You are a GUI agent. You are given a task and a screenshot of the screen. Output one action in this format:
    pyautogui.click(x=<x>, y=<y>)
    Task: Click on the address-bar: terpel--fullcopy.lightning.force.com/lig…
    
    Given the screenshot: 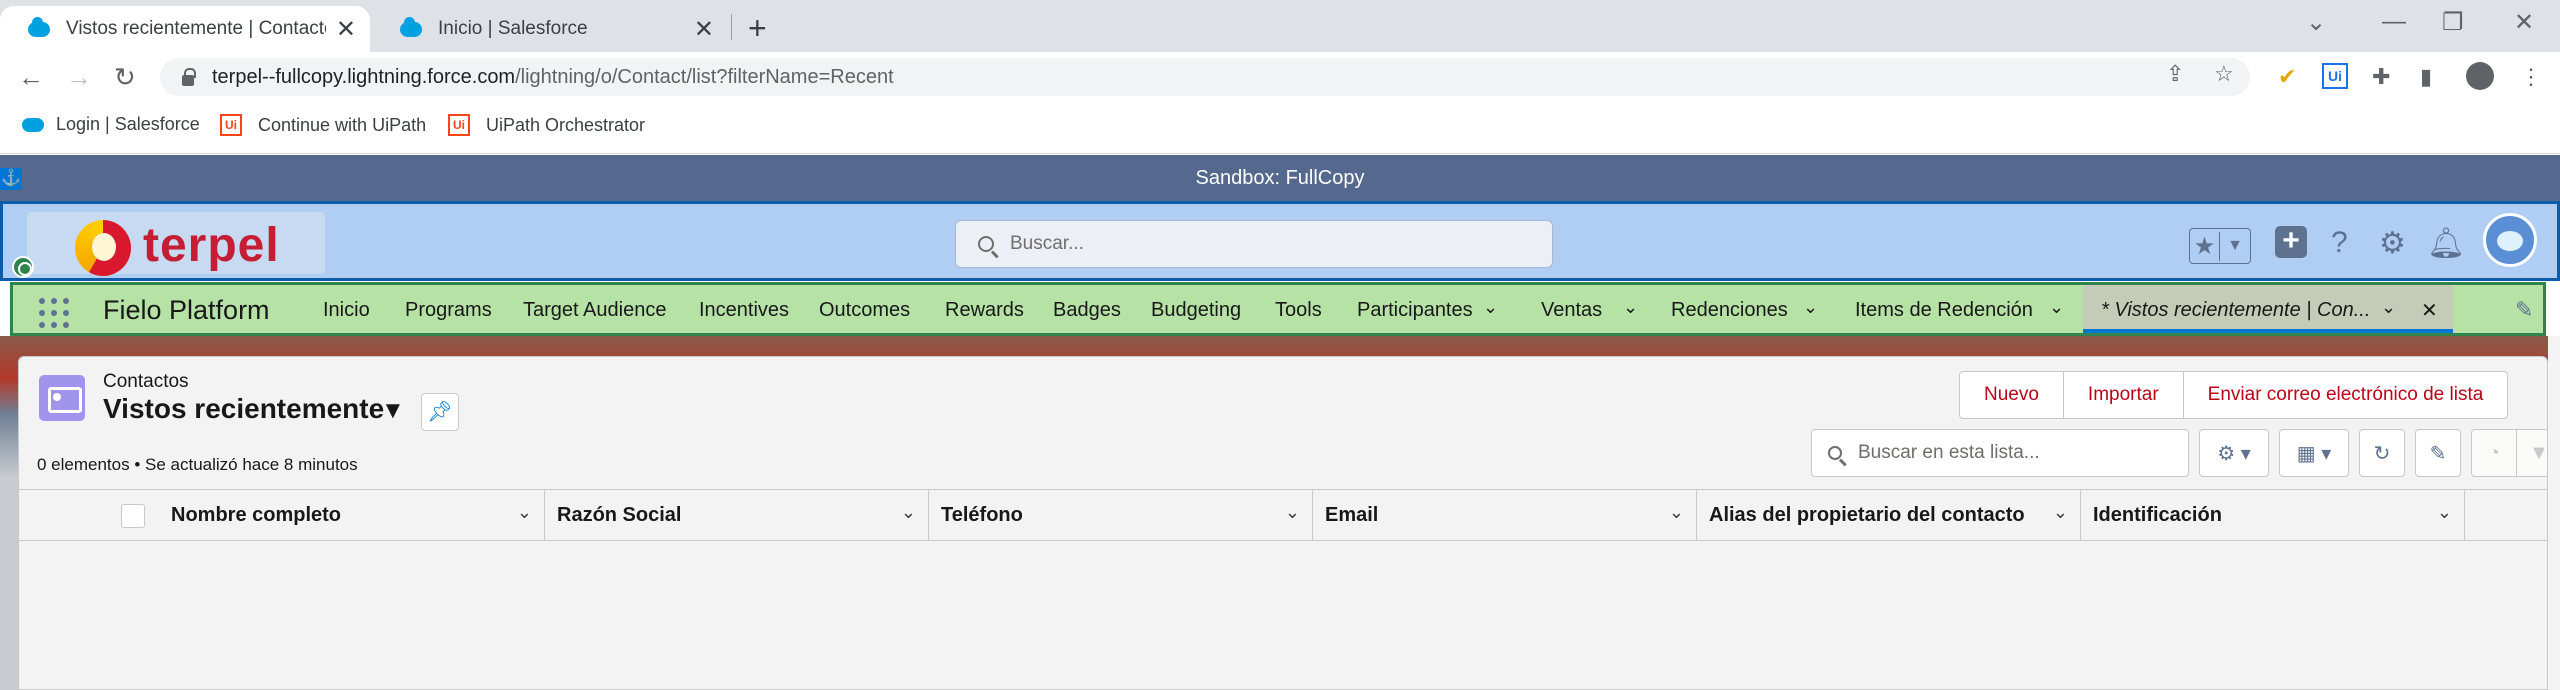 What is the action you would take?
    pyautogui.click(x=1205, y=77)
    